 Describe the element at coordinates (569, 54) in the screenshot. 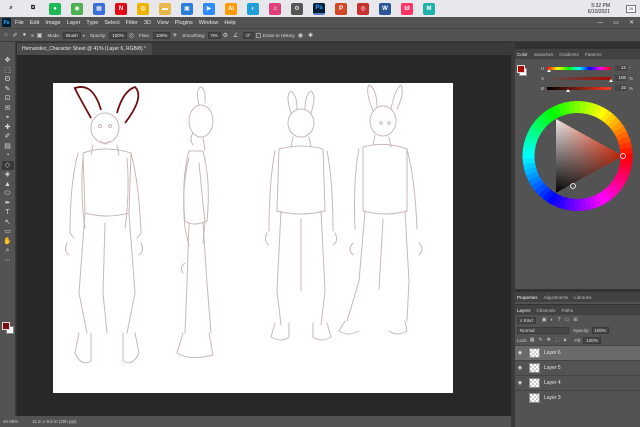

I see `tab-gradients: Gradients` at that location.